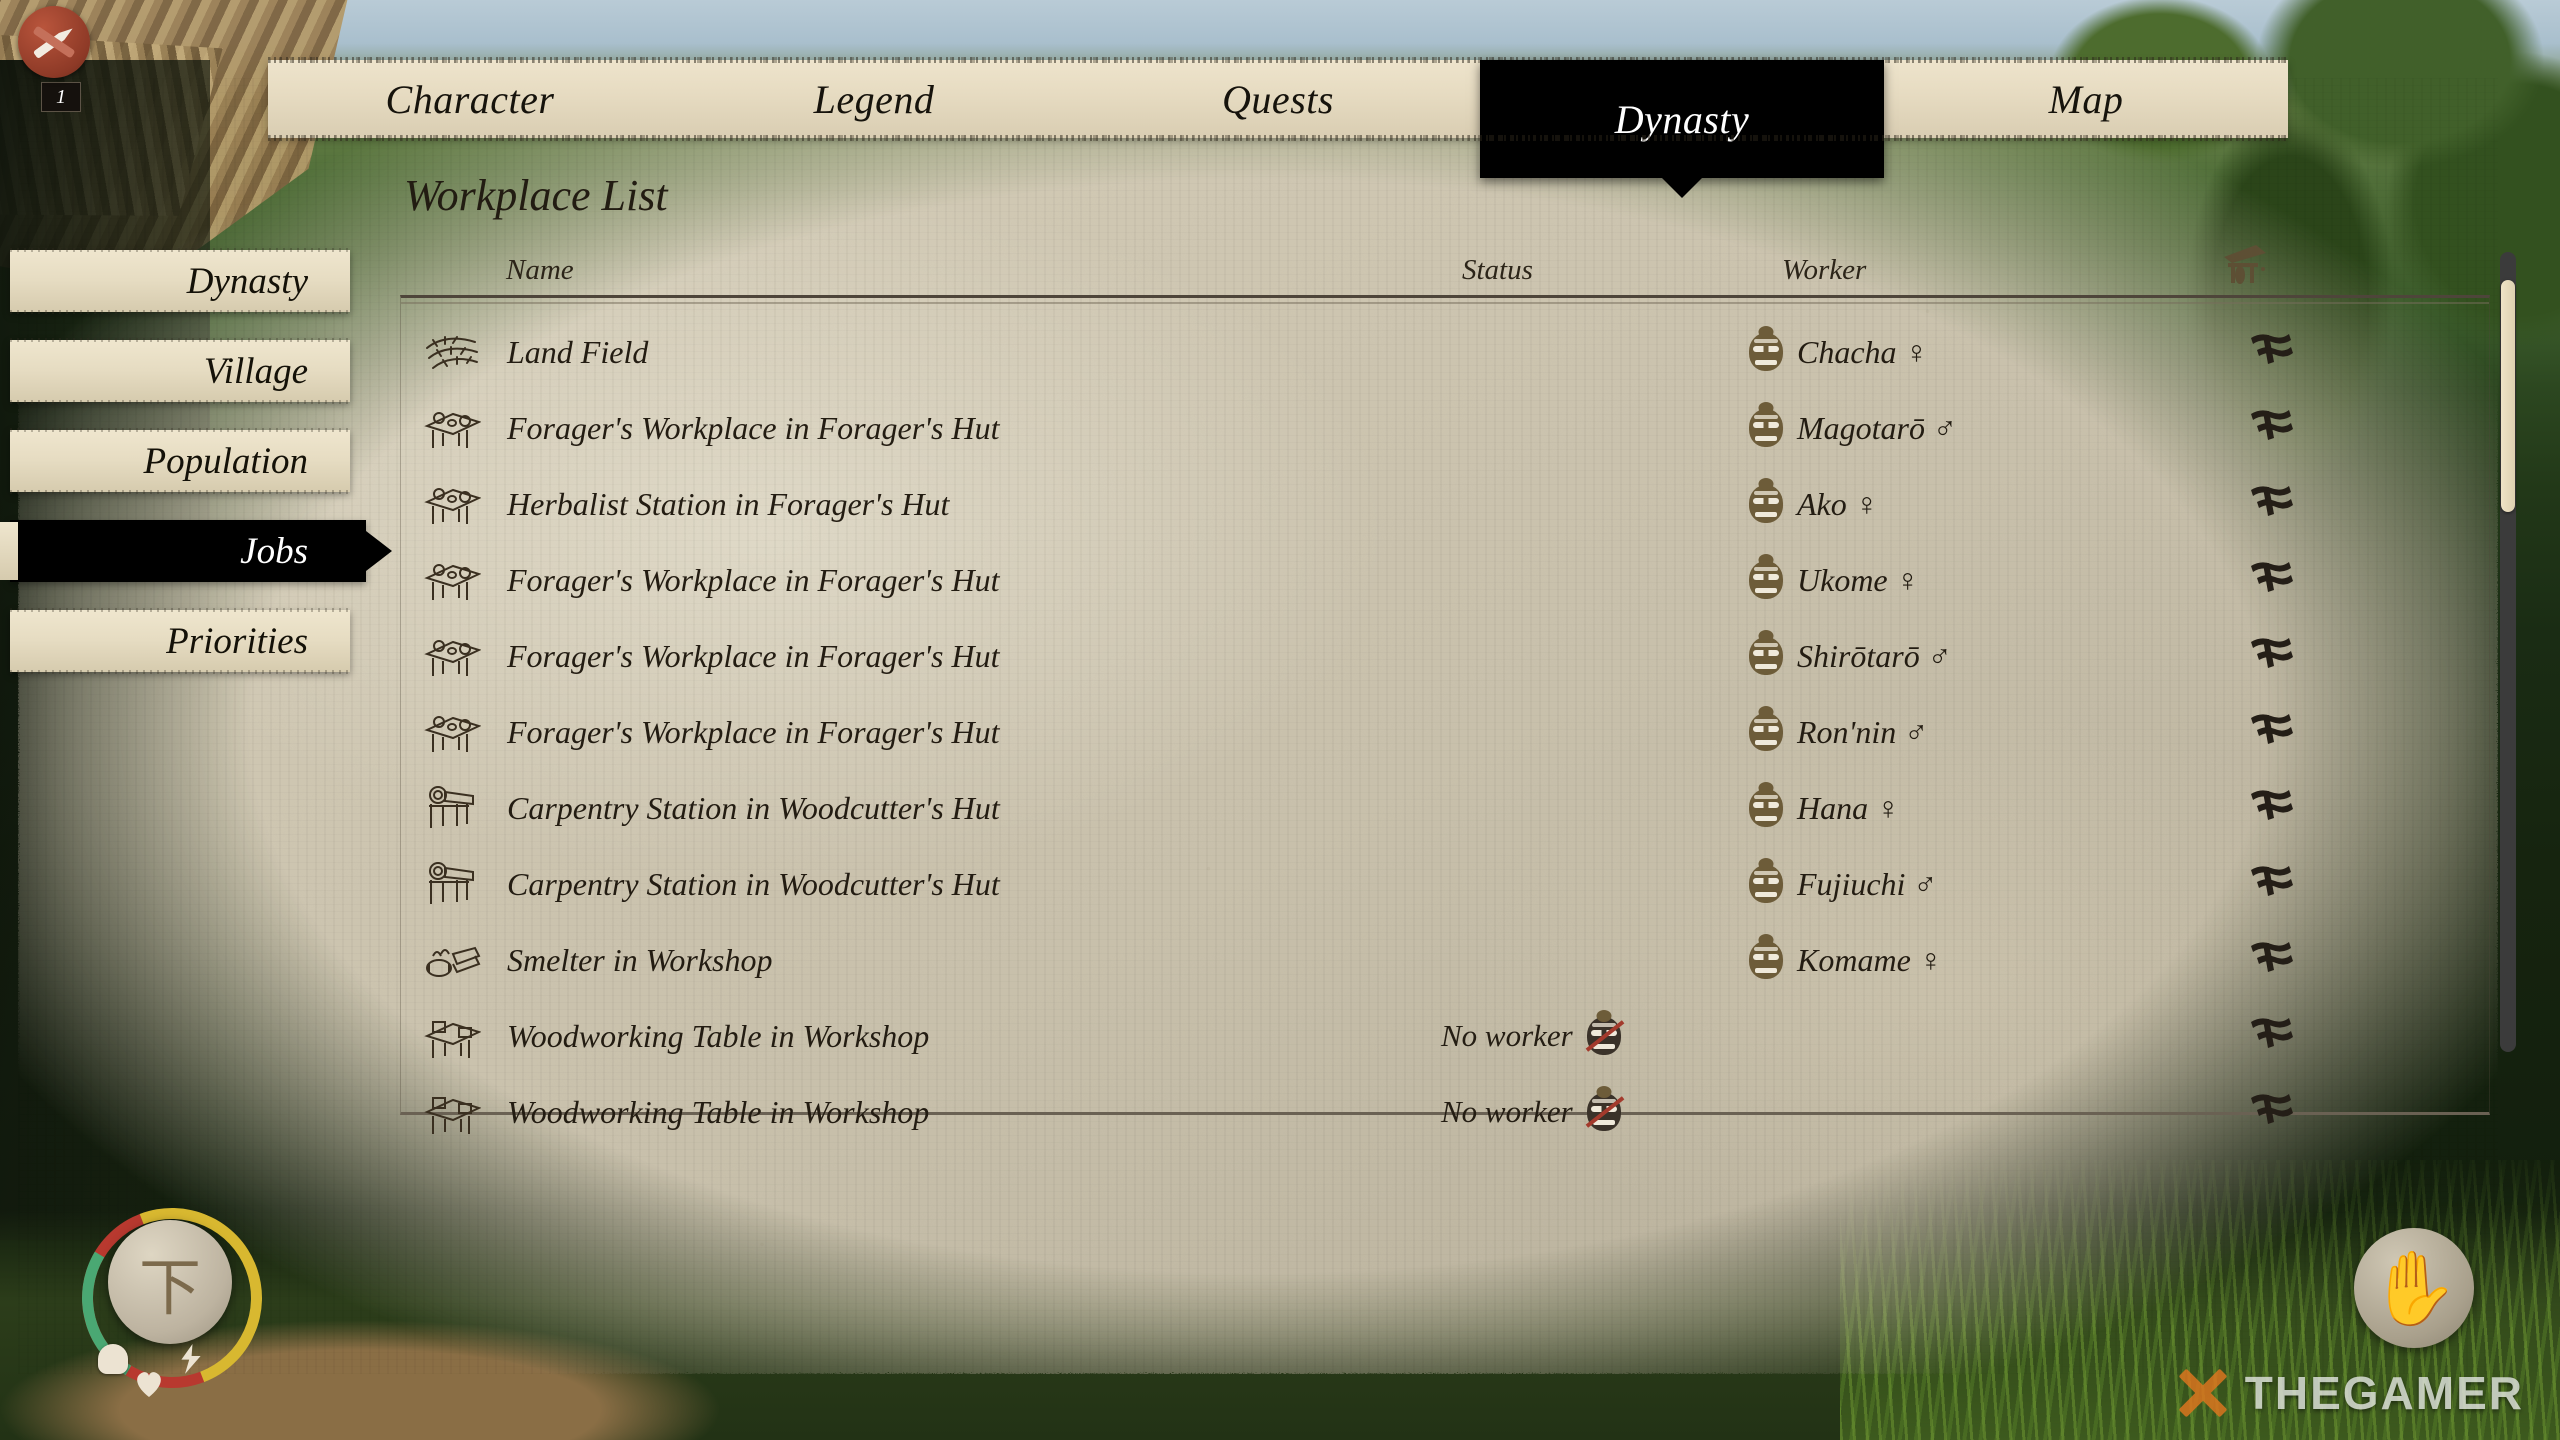 The image size is (2560, 1440). I want to click on chevron-right-icon, so click(379, 551).